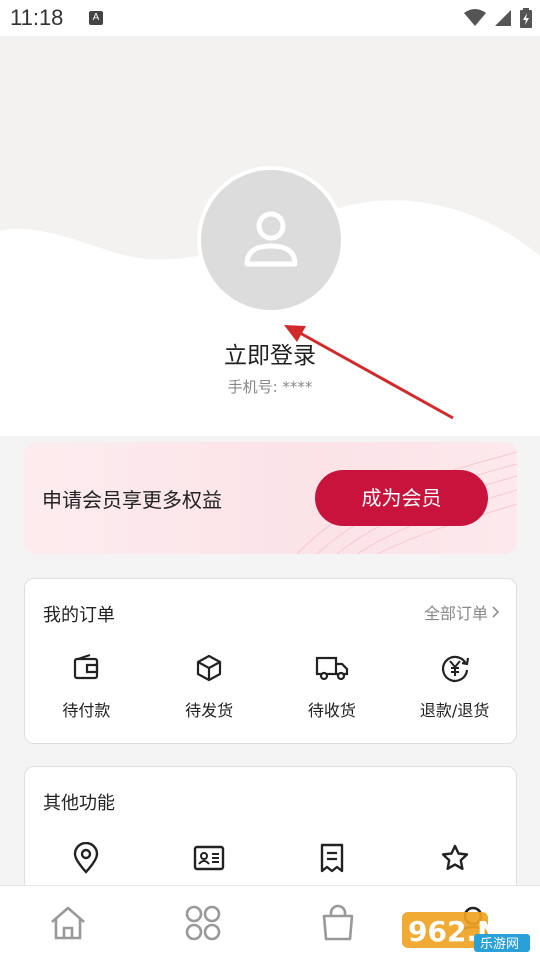 The height and width of the screenshot is (960, 540). I want to click on person-icon, so click(271, 239).